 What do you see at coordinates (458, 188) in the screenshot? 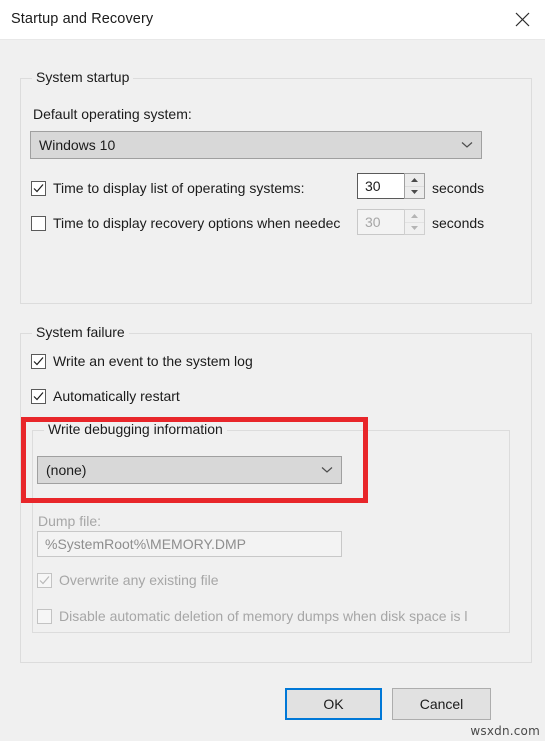
I see `boot-timeout-unit-label: seconds` at bounding box center [458, 188].